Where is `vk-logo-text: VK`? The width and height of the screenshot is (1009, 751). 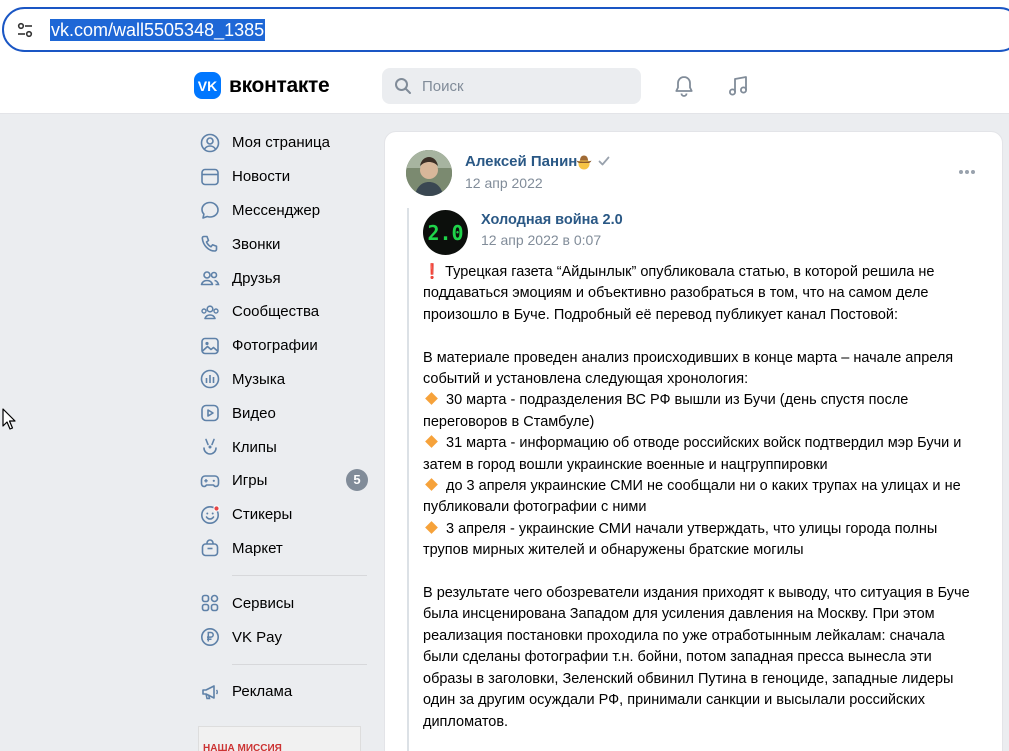
vk-logo-text: VK is located at coordinates (207, 85).